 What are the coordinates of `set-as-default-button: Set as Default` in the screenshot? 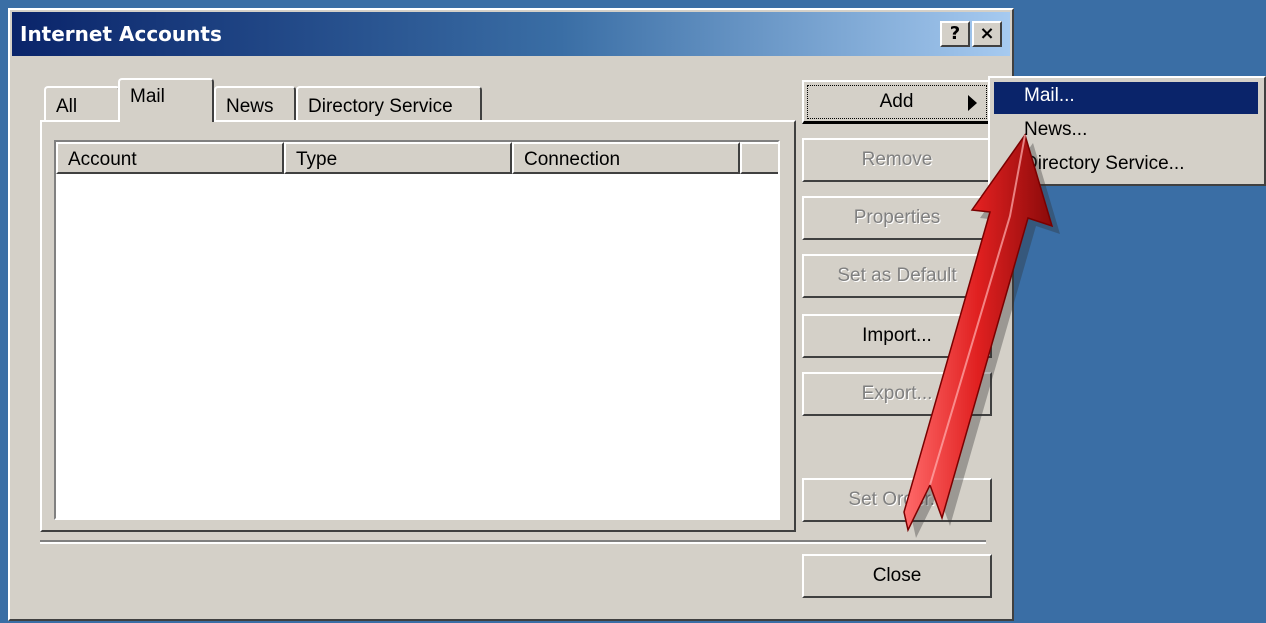 It's located at (897, 276).